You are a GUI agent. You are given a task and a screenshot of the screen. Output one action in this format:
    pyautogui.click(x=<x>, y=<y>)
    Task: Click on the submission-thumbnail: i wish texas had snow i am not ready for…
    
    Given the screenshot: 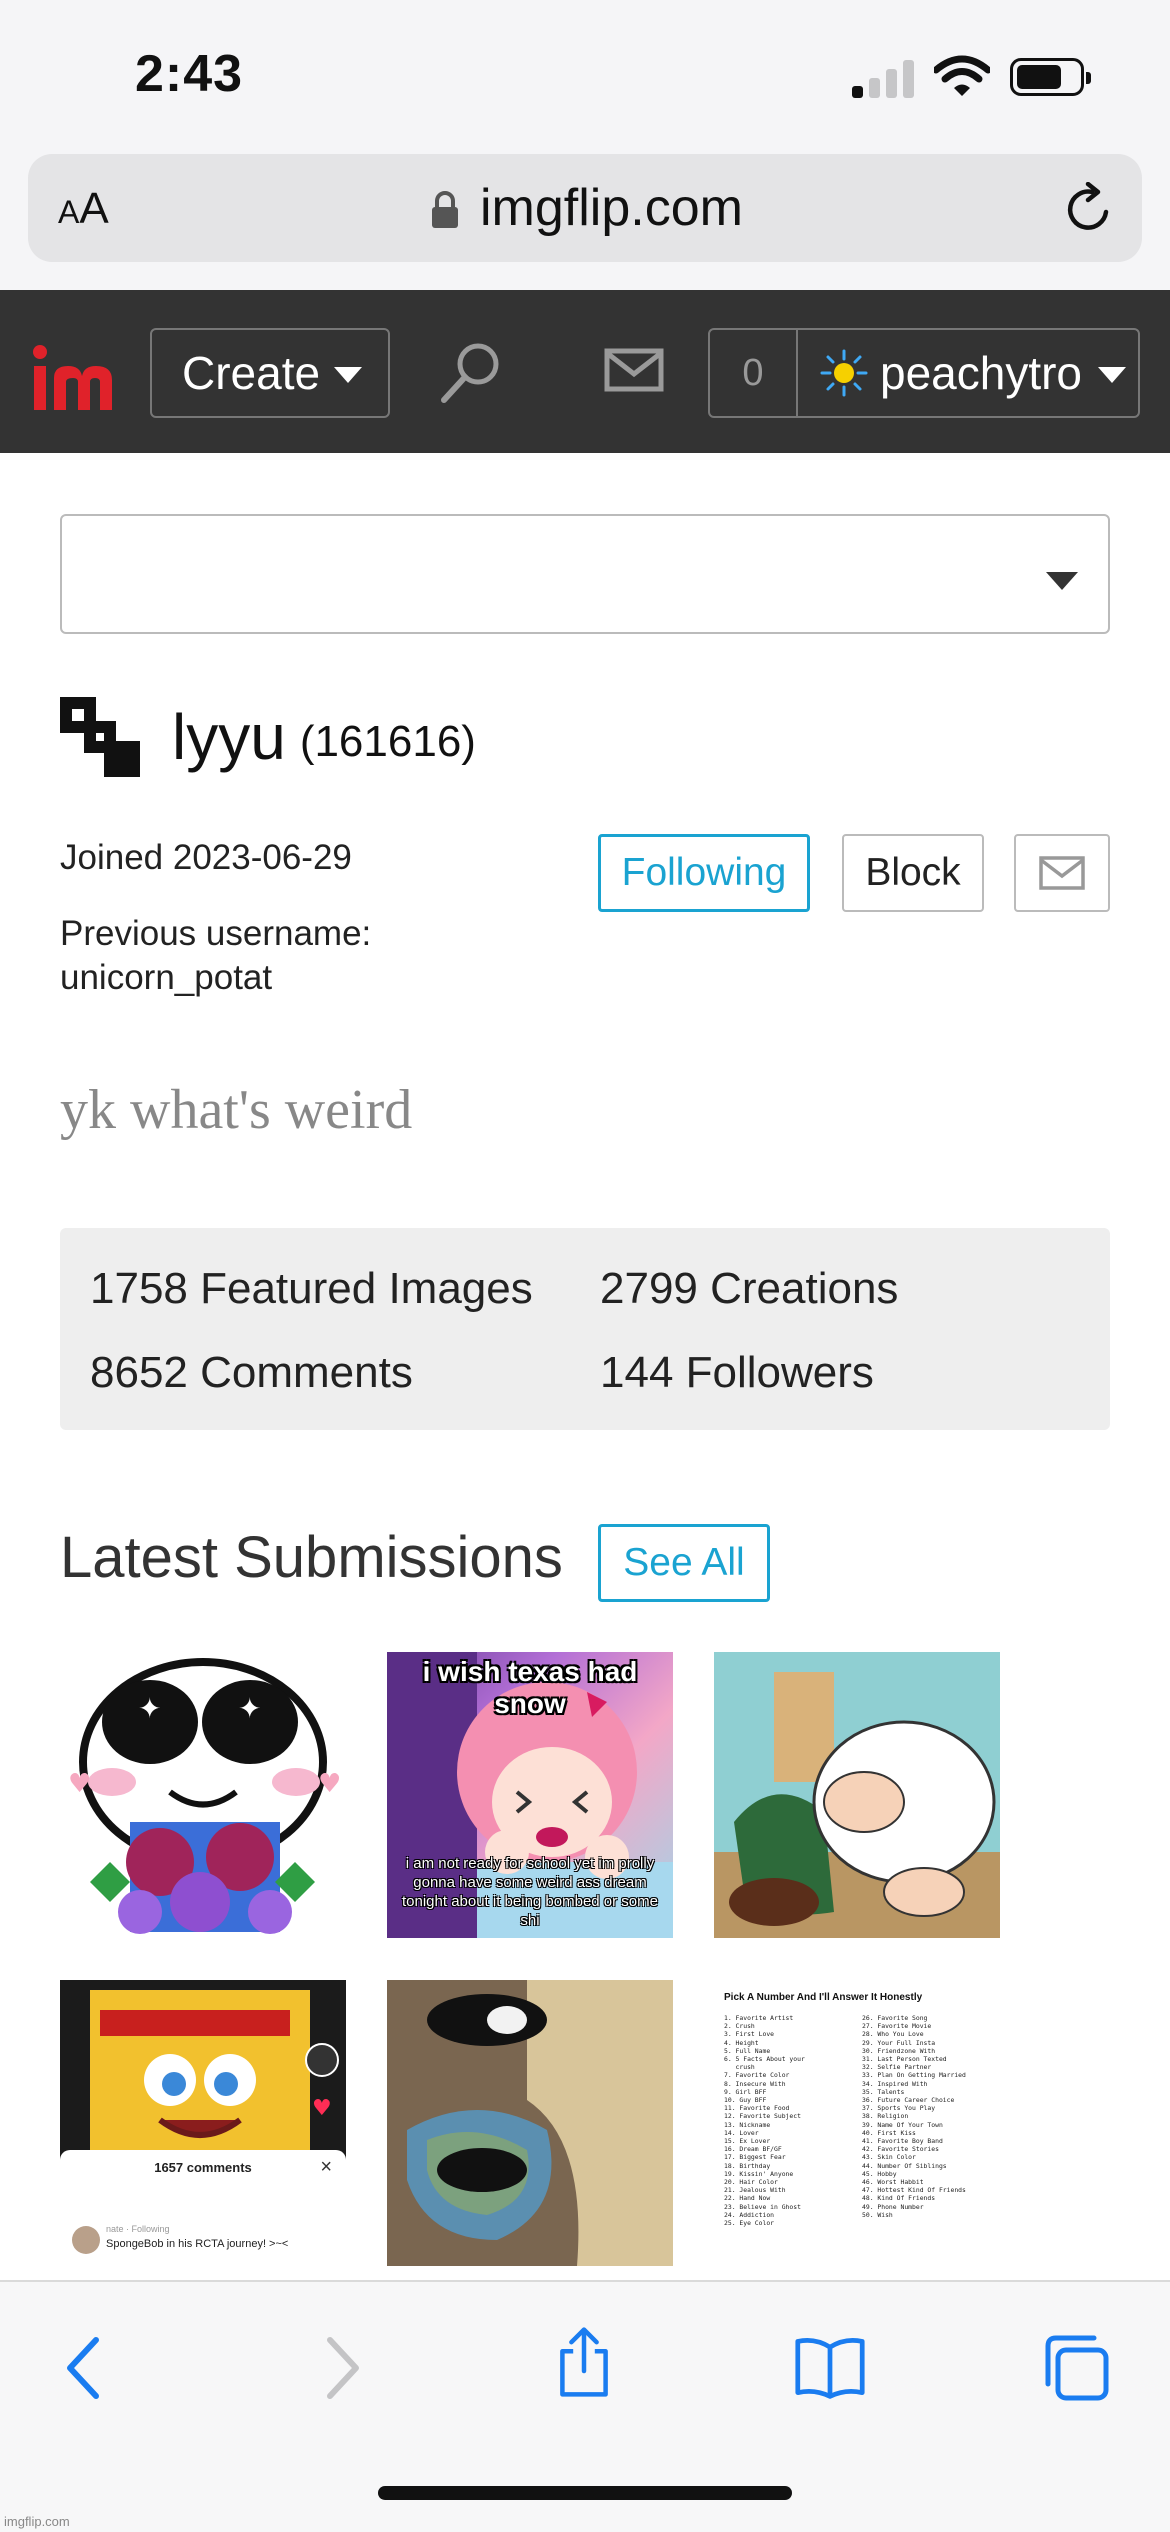 What is the action you would take?
    pyautogui.click(x=530, y=1795)
    